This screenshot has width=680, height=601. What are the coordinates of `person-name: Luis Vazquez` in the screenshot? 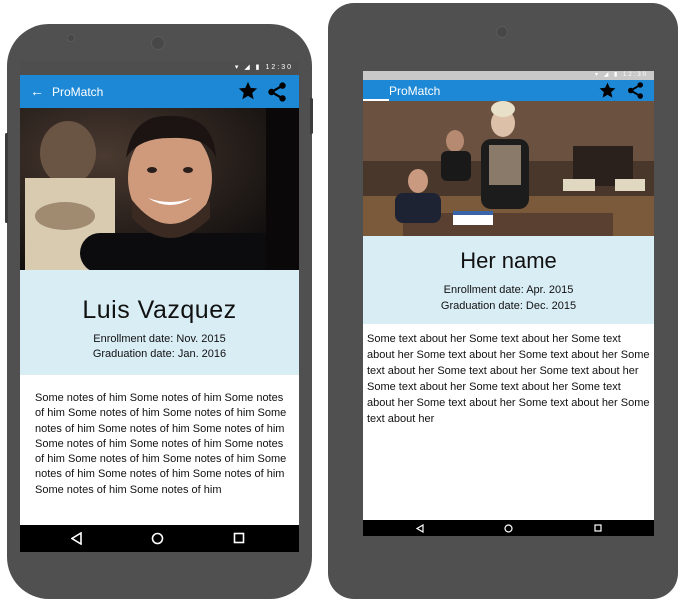 It's located at (159, 310).